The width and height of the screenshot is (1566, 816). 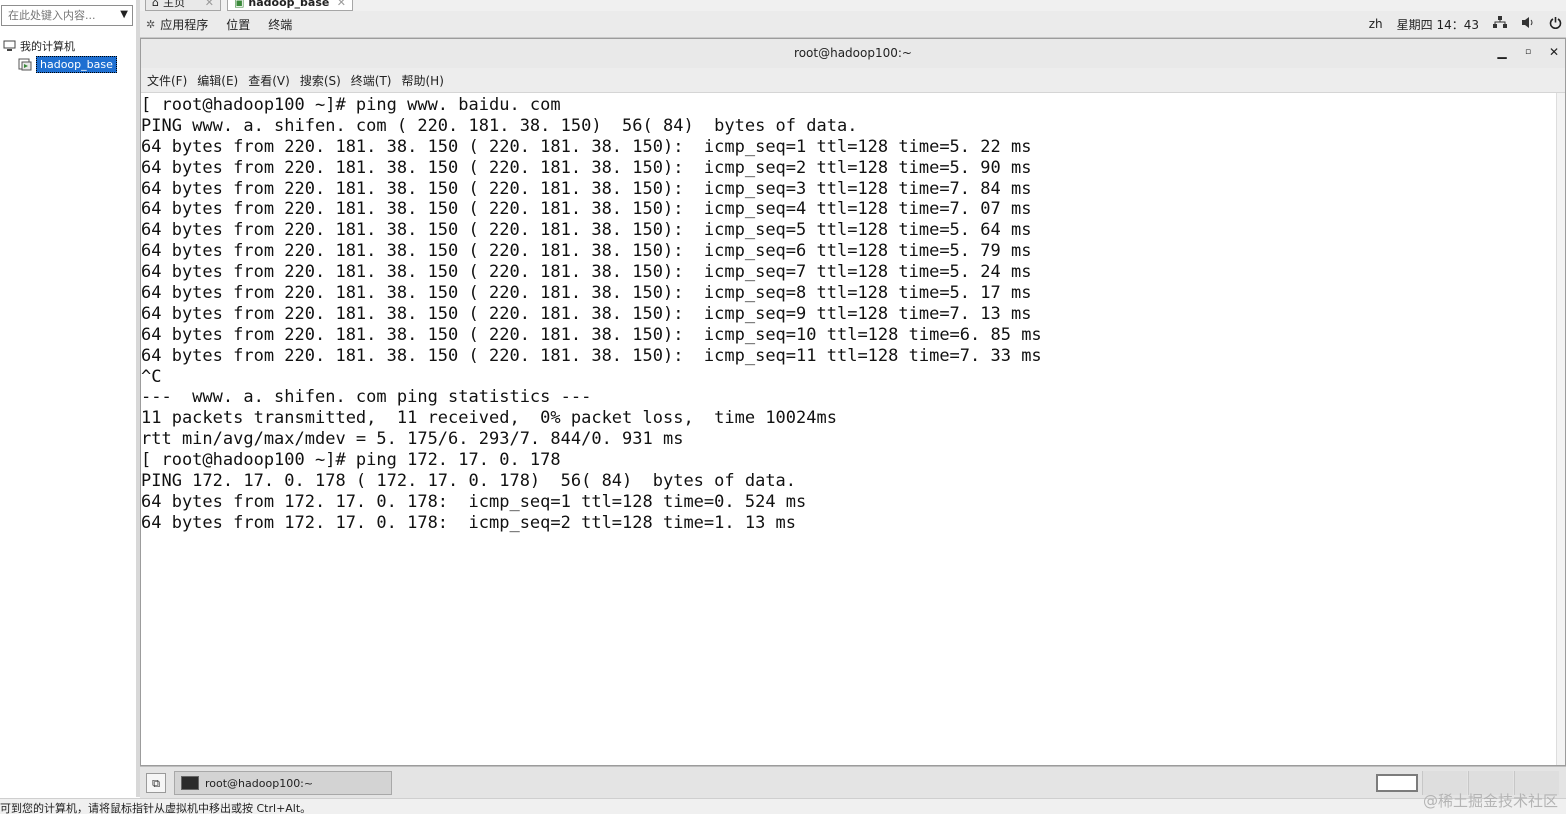 What do you see at coordinates (217, 80) in the screenshot?
I see `menu-edit: 编辑(E)` at bounding box center [217, 80].